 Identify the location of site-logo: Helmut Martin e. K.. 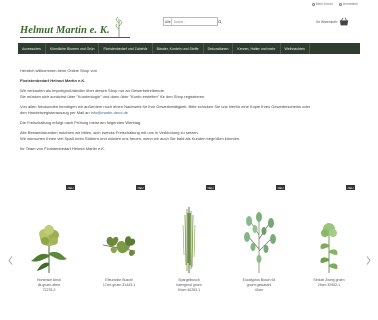
(80, 29).